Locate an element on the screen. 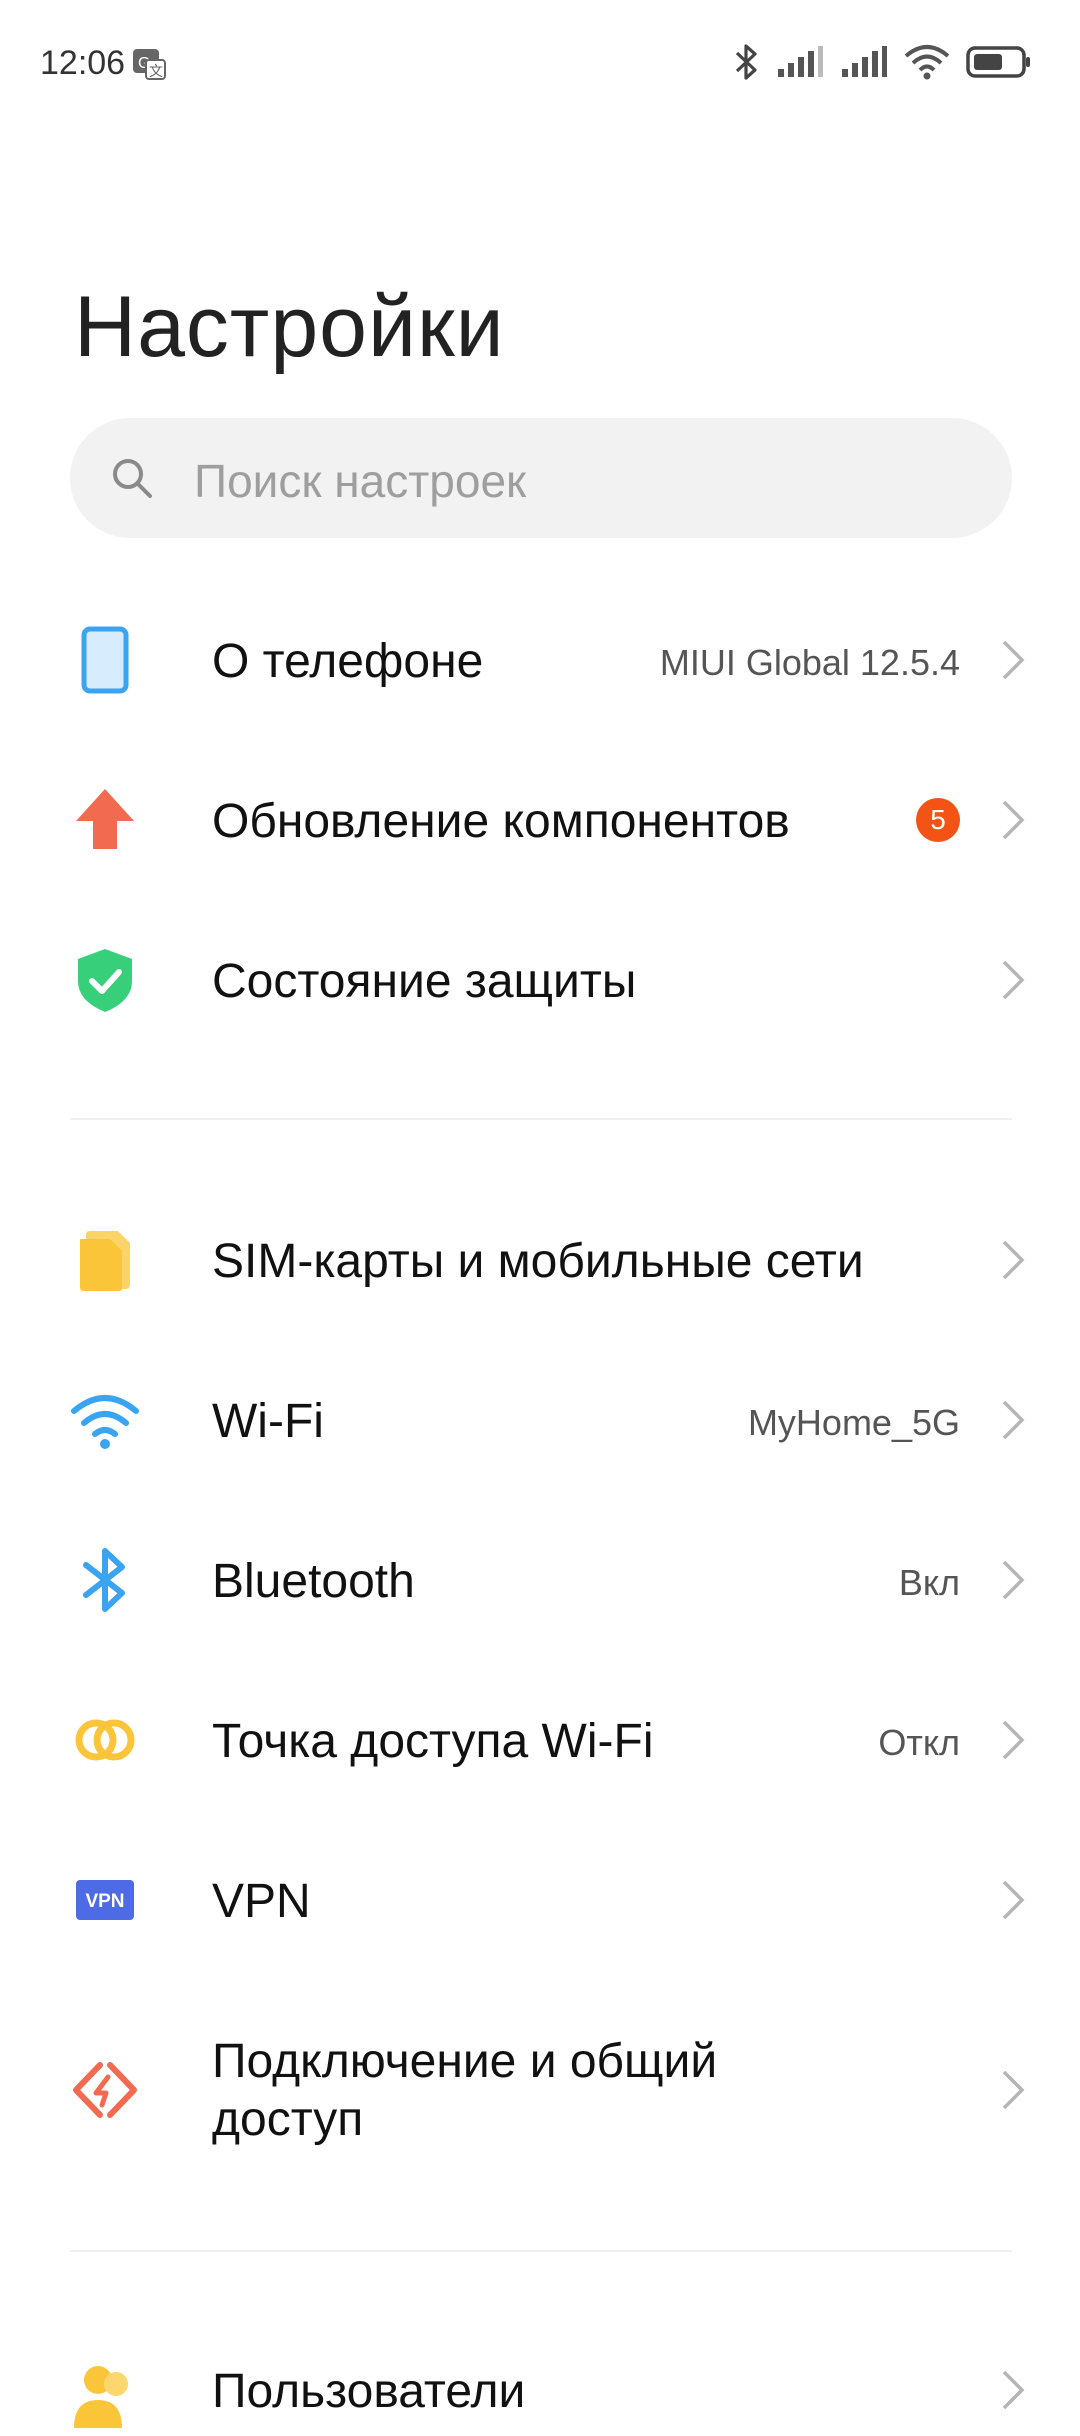 This screenshot has width=1080, height=2436. search-icon is located at coordinates (132, 478).